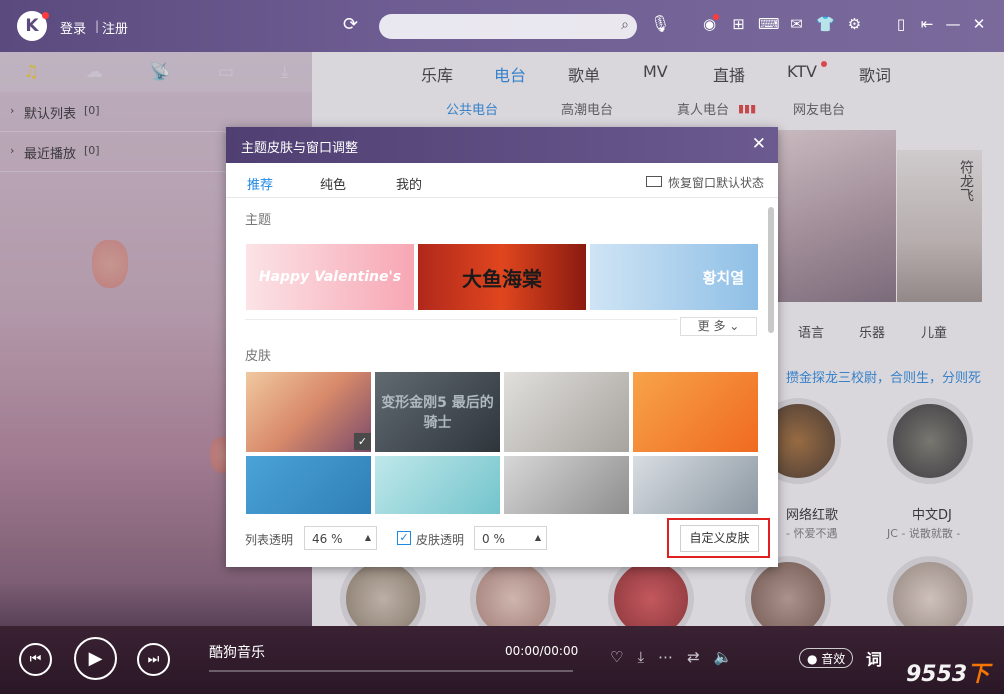 The image size is (1004, 694). What do you see at coordinates (769, 24) in the screenshot?
I see `gamepad-icon: ⌨` at bounding box center [769, 24].